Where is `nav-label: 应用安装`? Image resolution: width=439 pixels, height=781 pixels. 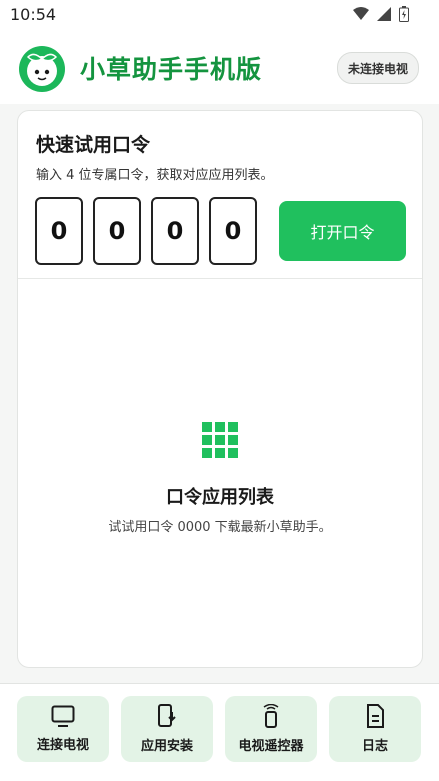
nav-label: 应用安装 is located at coordinates (166, 746).